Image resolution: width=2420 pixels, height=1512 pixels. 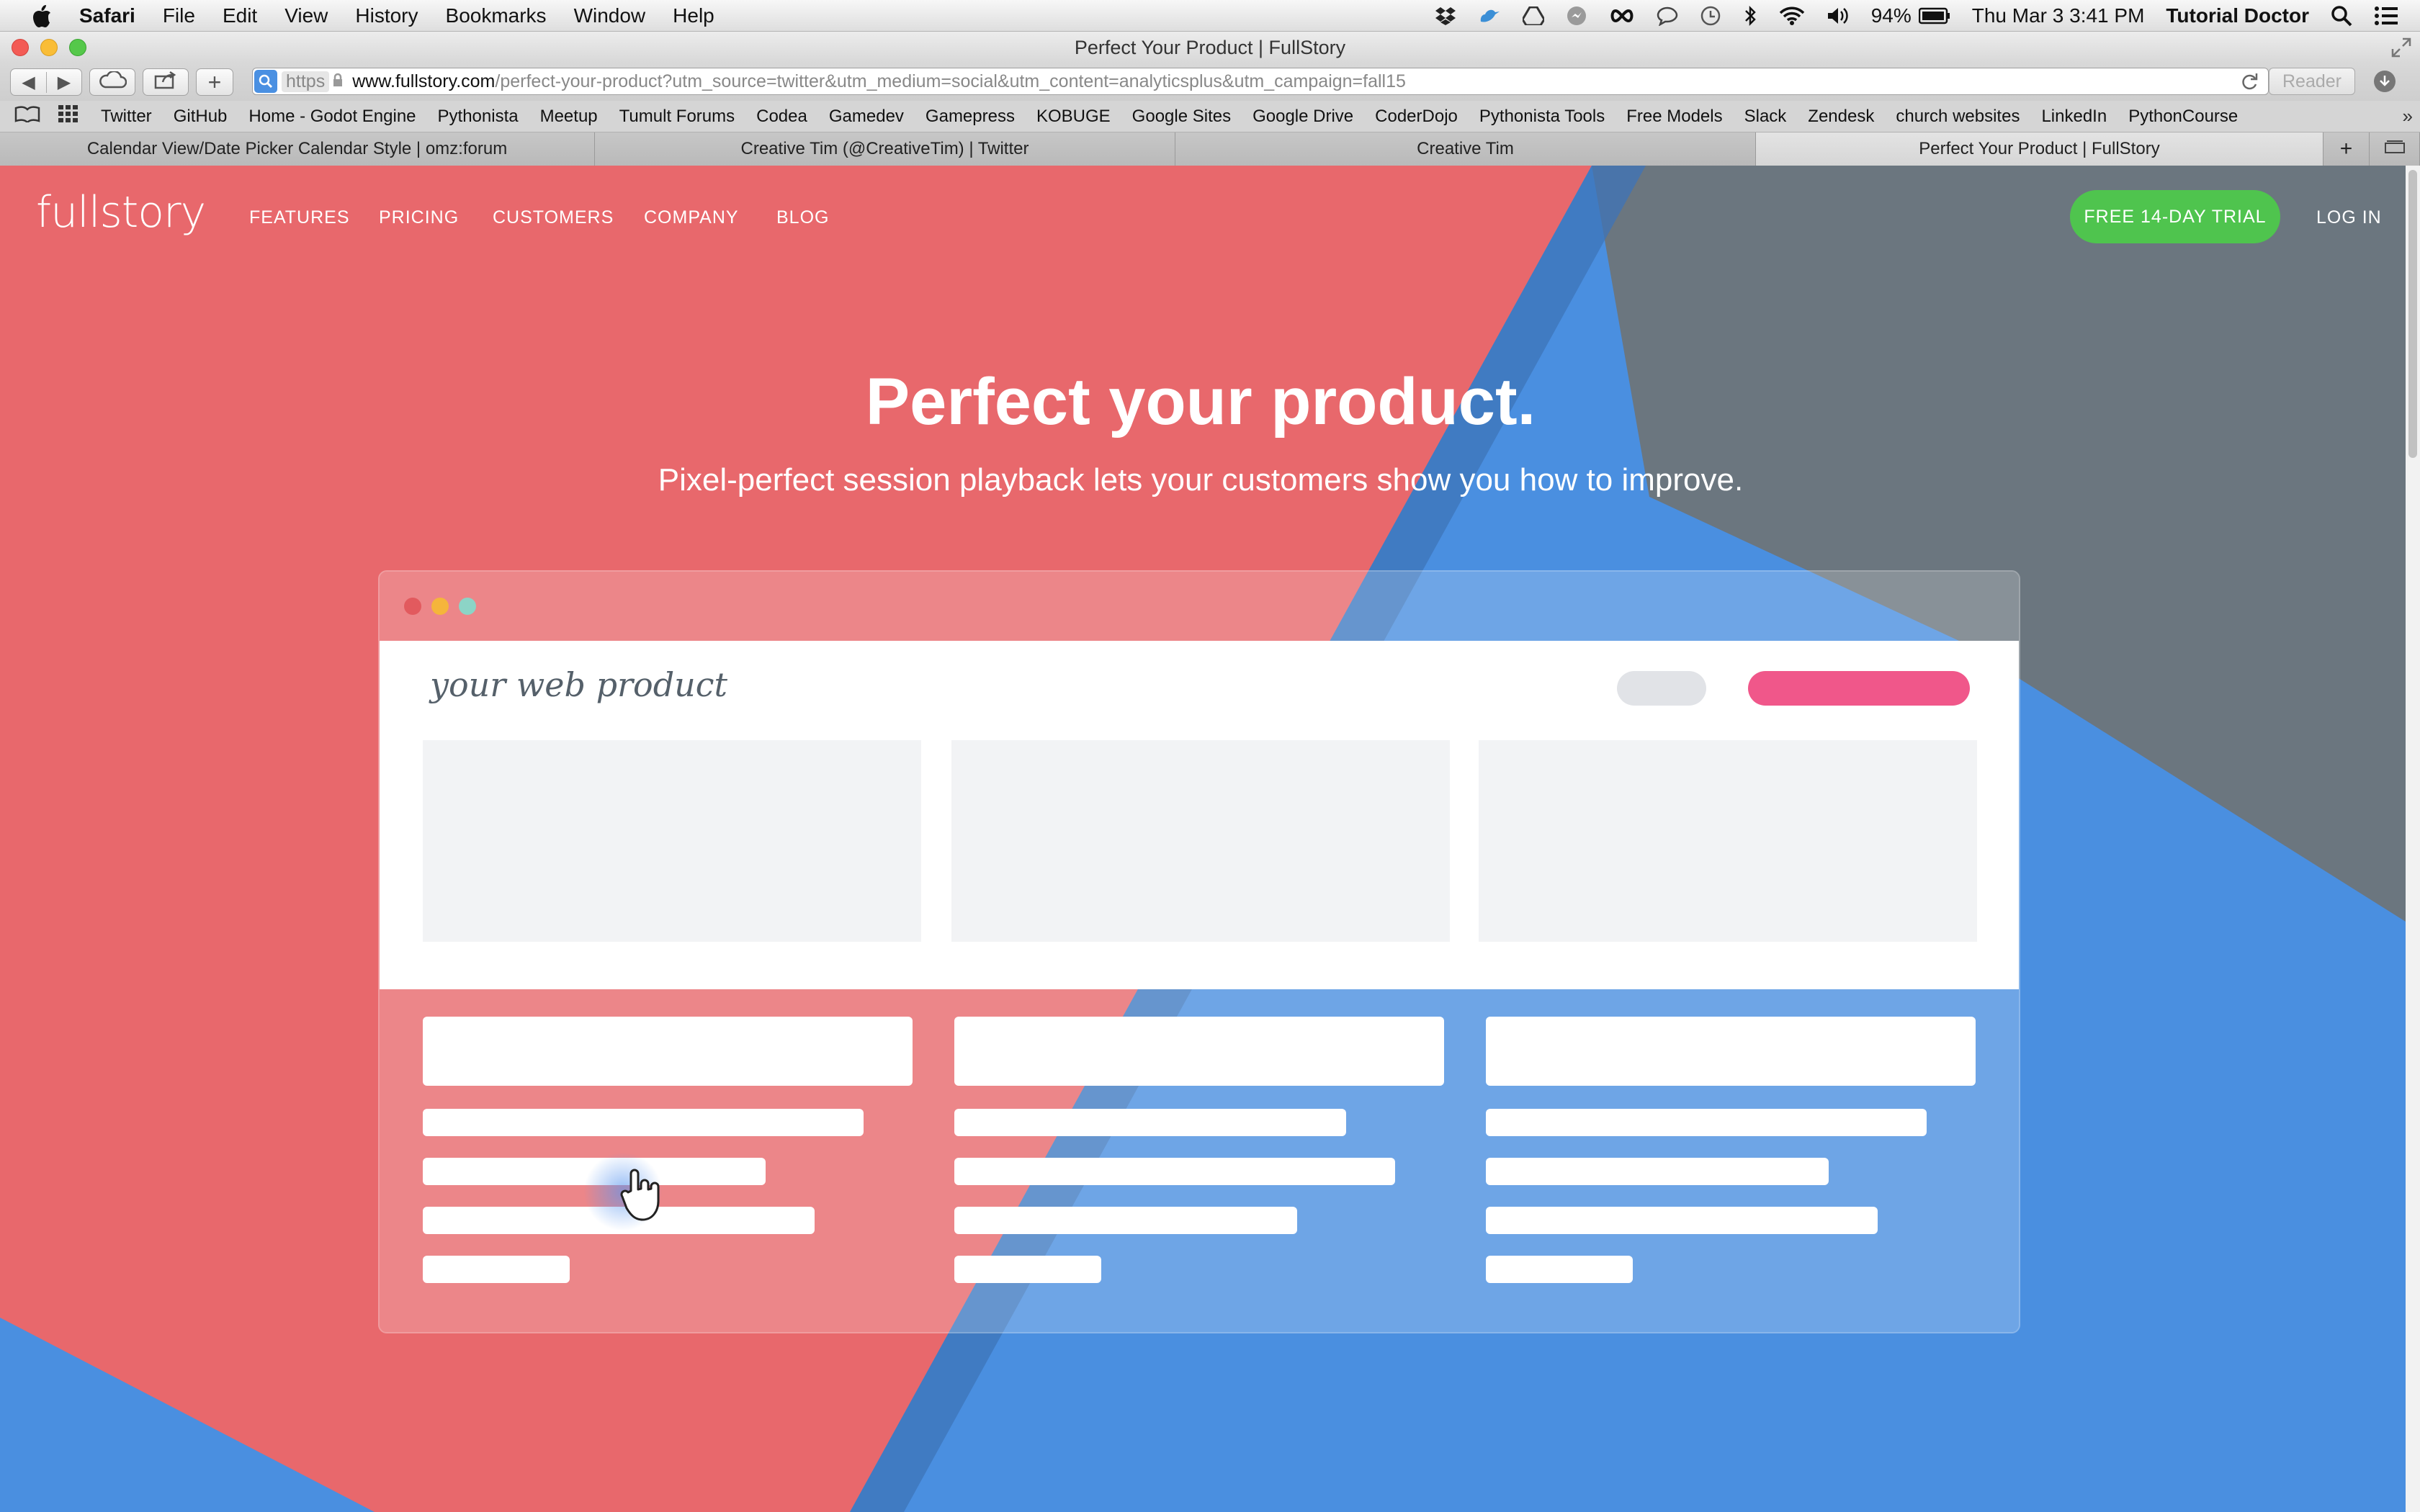 I want to click on google-drive-icon, so click(x=1533, y=15).